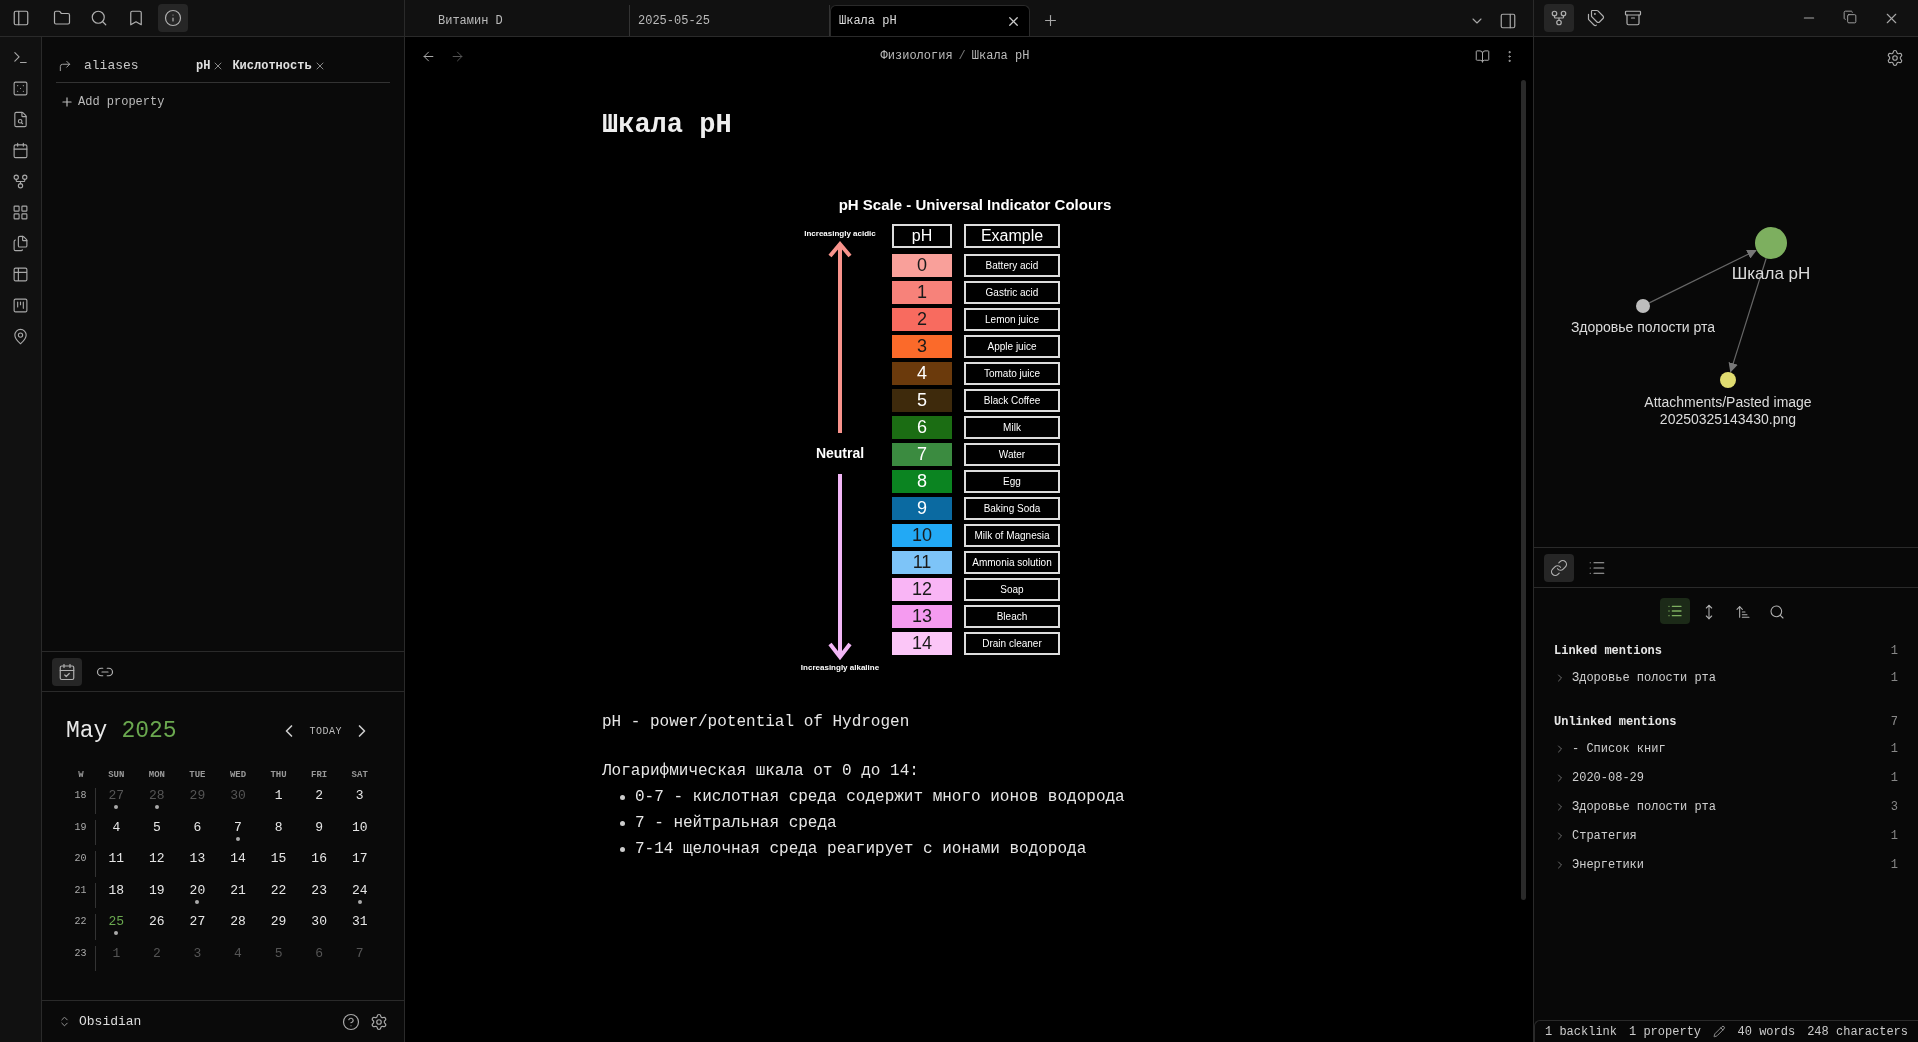 This screenshot has height=1042, width=1918. What do you see at coordinates (1894, 722) in the screenshot?
I see `mention-count: 7` at bounding box center [1894, 722].